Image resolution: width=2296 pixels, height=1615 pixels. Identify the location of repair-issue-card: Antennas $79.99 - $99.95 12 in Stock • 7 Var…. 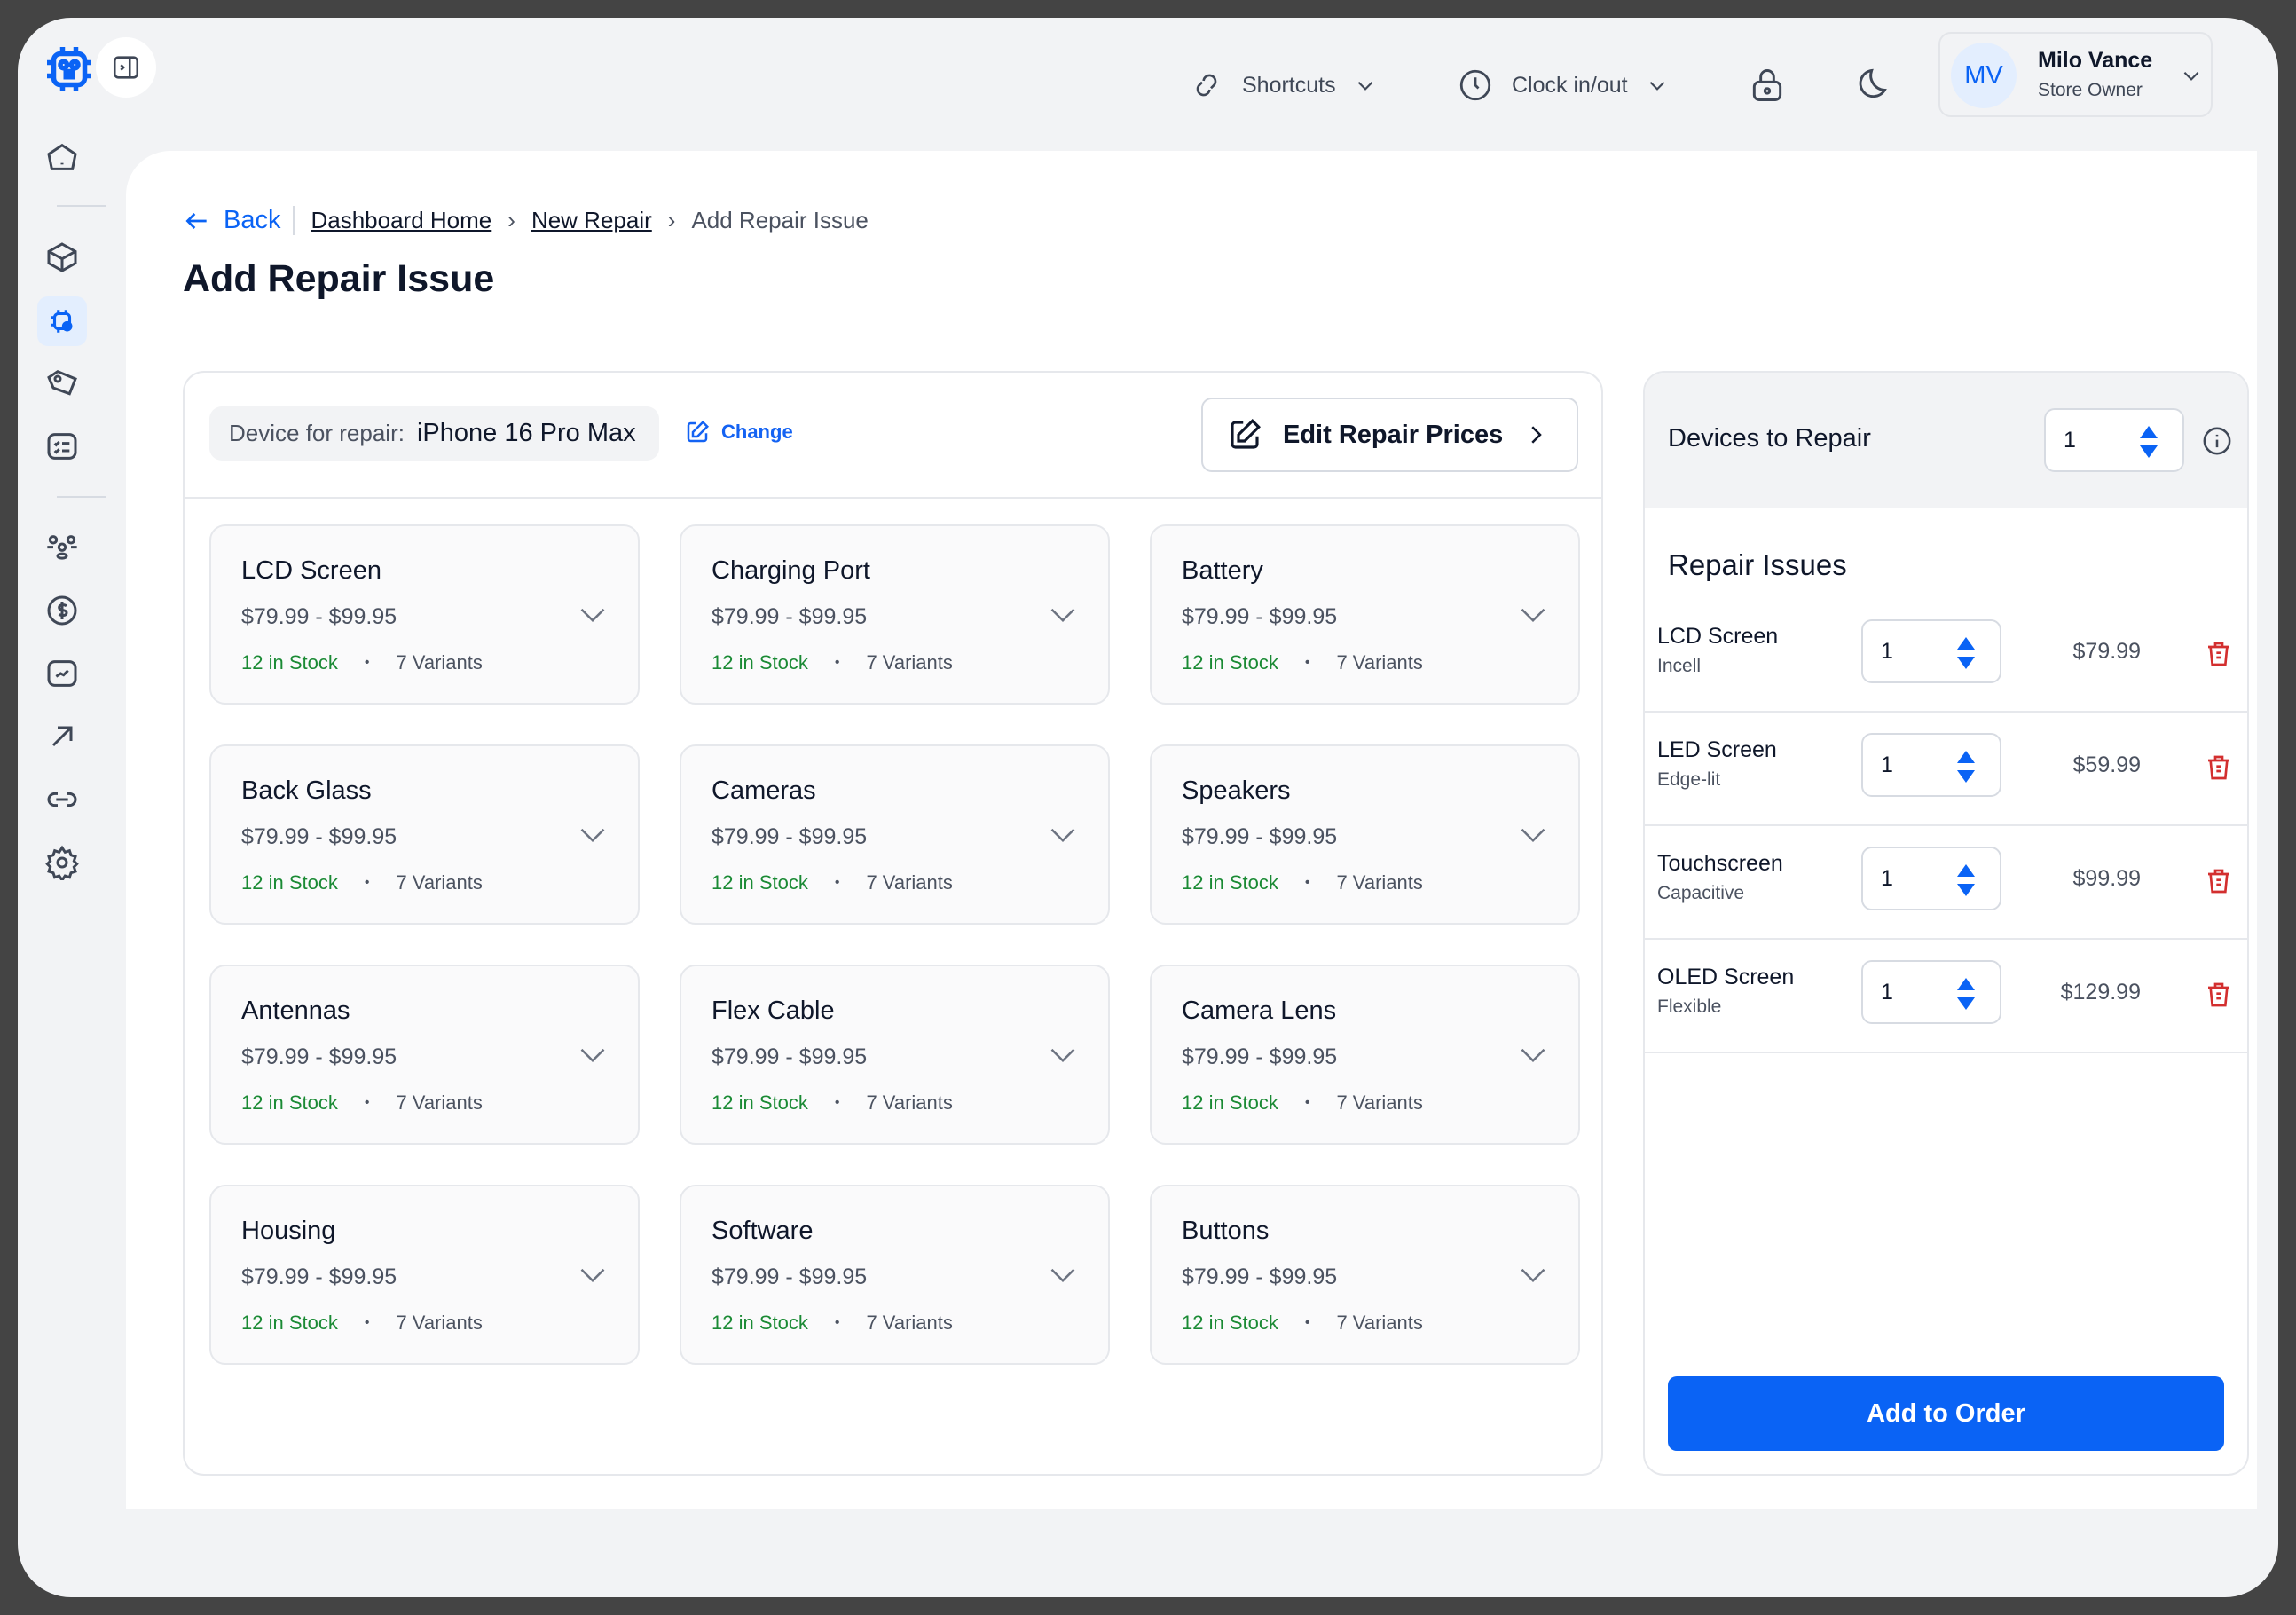
(424, 1055).